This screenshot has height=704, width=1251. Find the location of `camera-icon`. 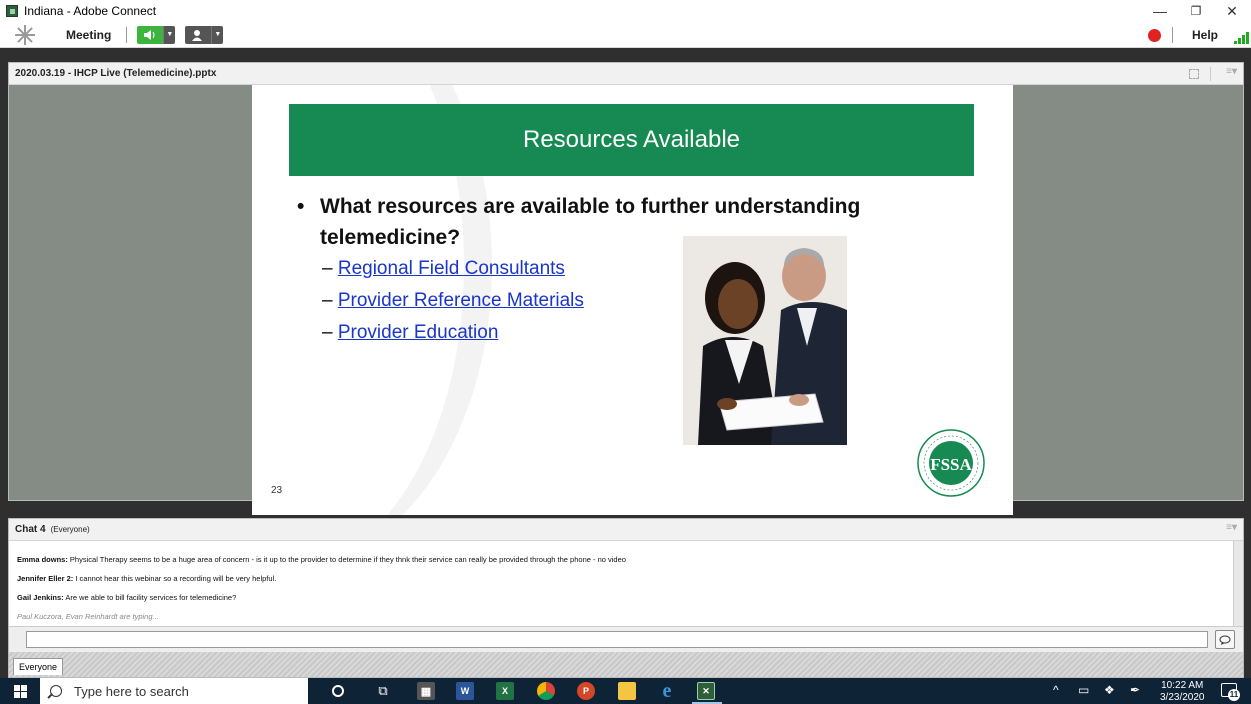

camera-icon is located at coordinates (198, 34).